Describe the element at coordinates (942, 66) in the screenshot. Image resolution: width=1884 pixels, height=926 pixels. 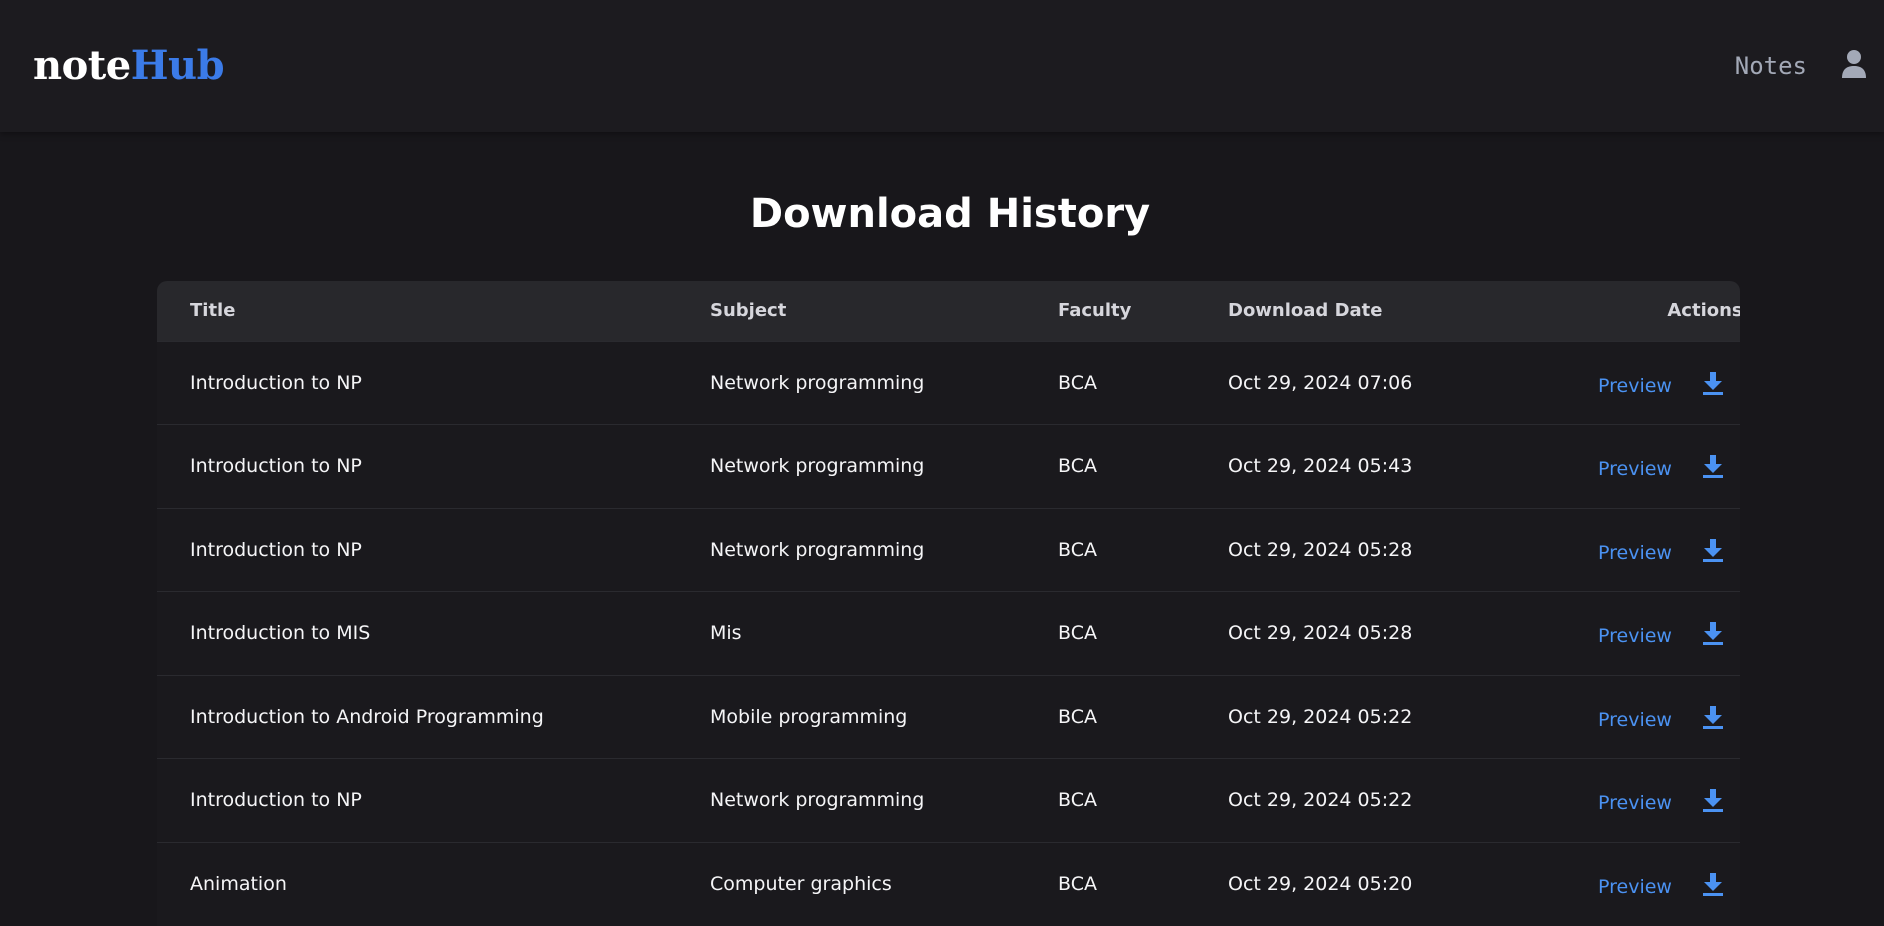
I see `top-navbar: noteHub Notes` at that location.